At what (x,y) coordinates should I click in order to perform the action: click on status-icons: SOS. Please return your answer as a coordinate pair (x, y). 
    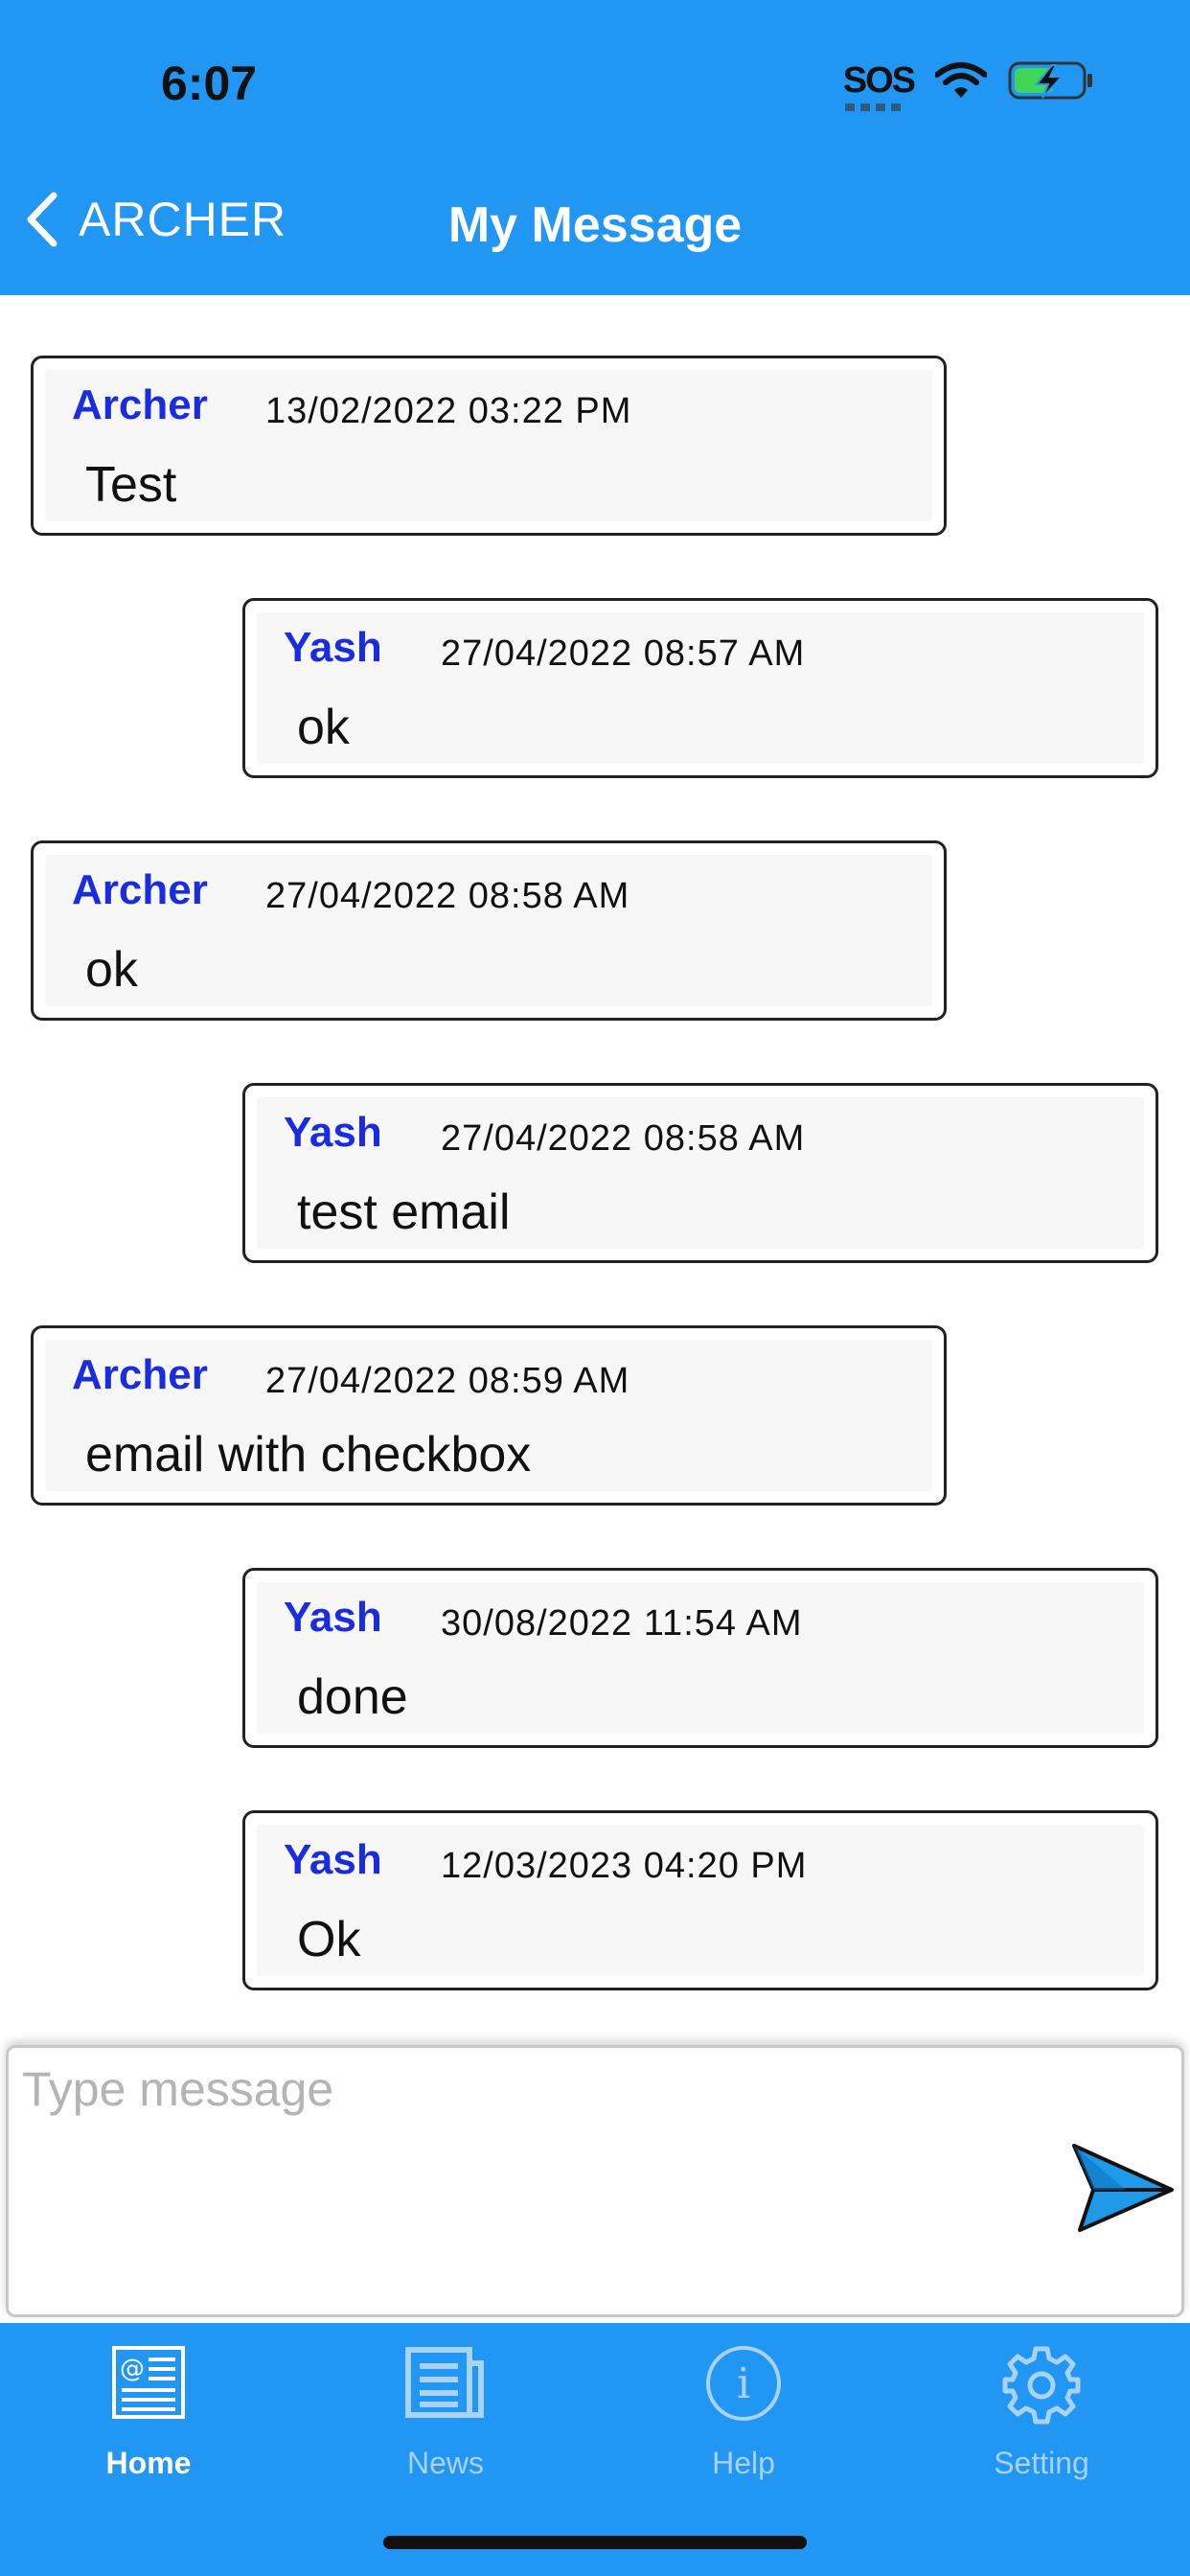
    Looking at the image, I should click on (968, 85).